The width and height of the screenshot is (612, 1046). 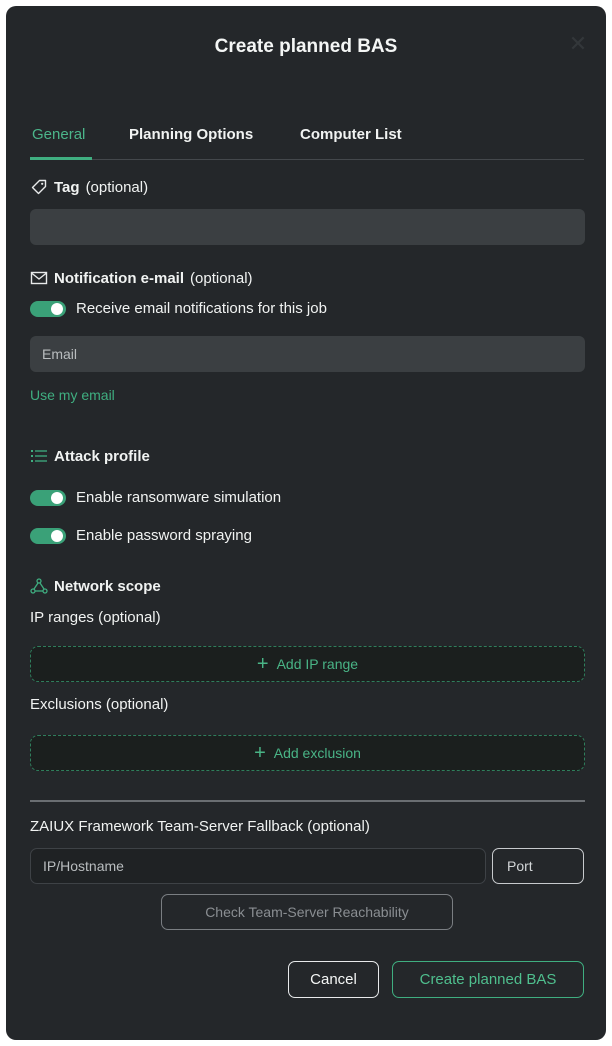 I want to click on tag-label: Tag (optional), so click(x=89, y=187).